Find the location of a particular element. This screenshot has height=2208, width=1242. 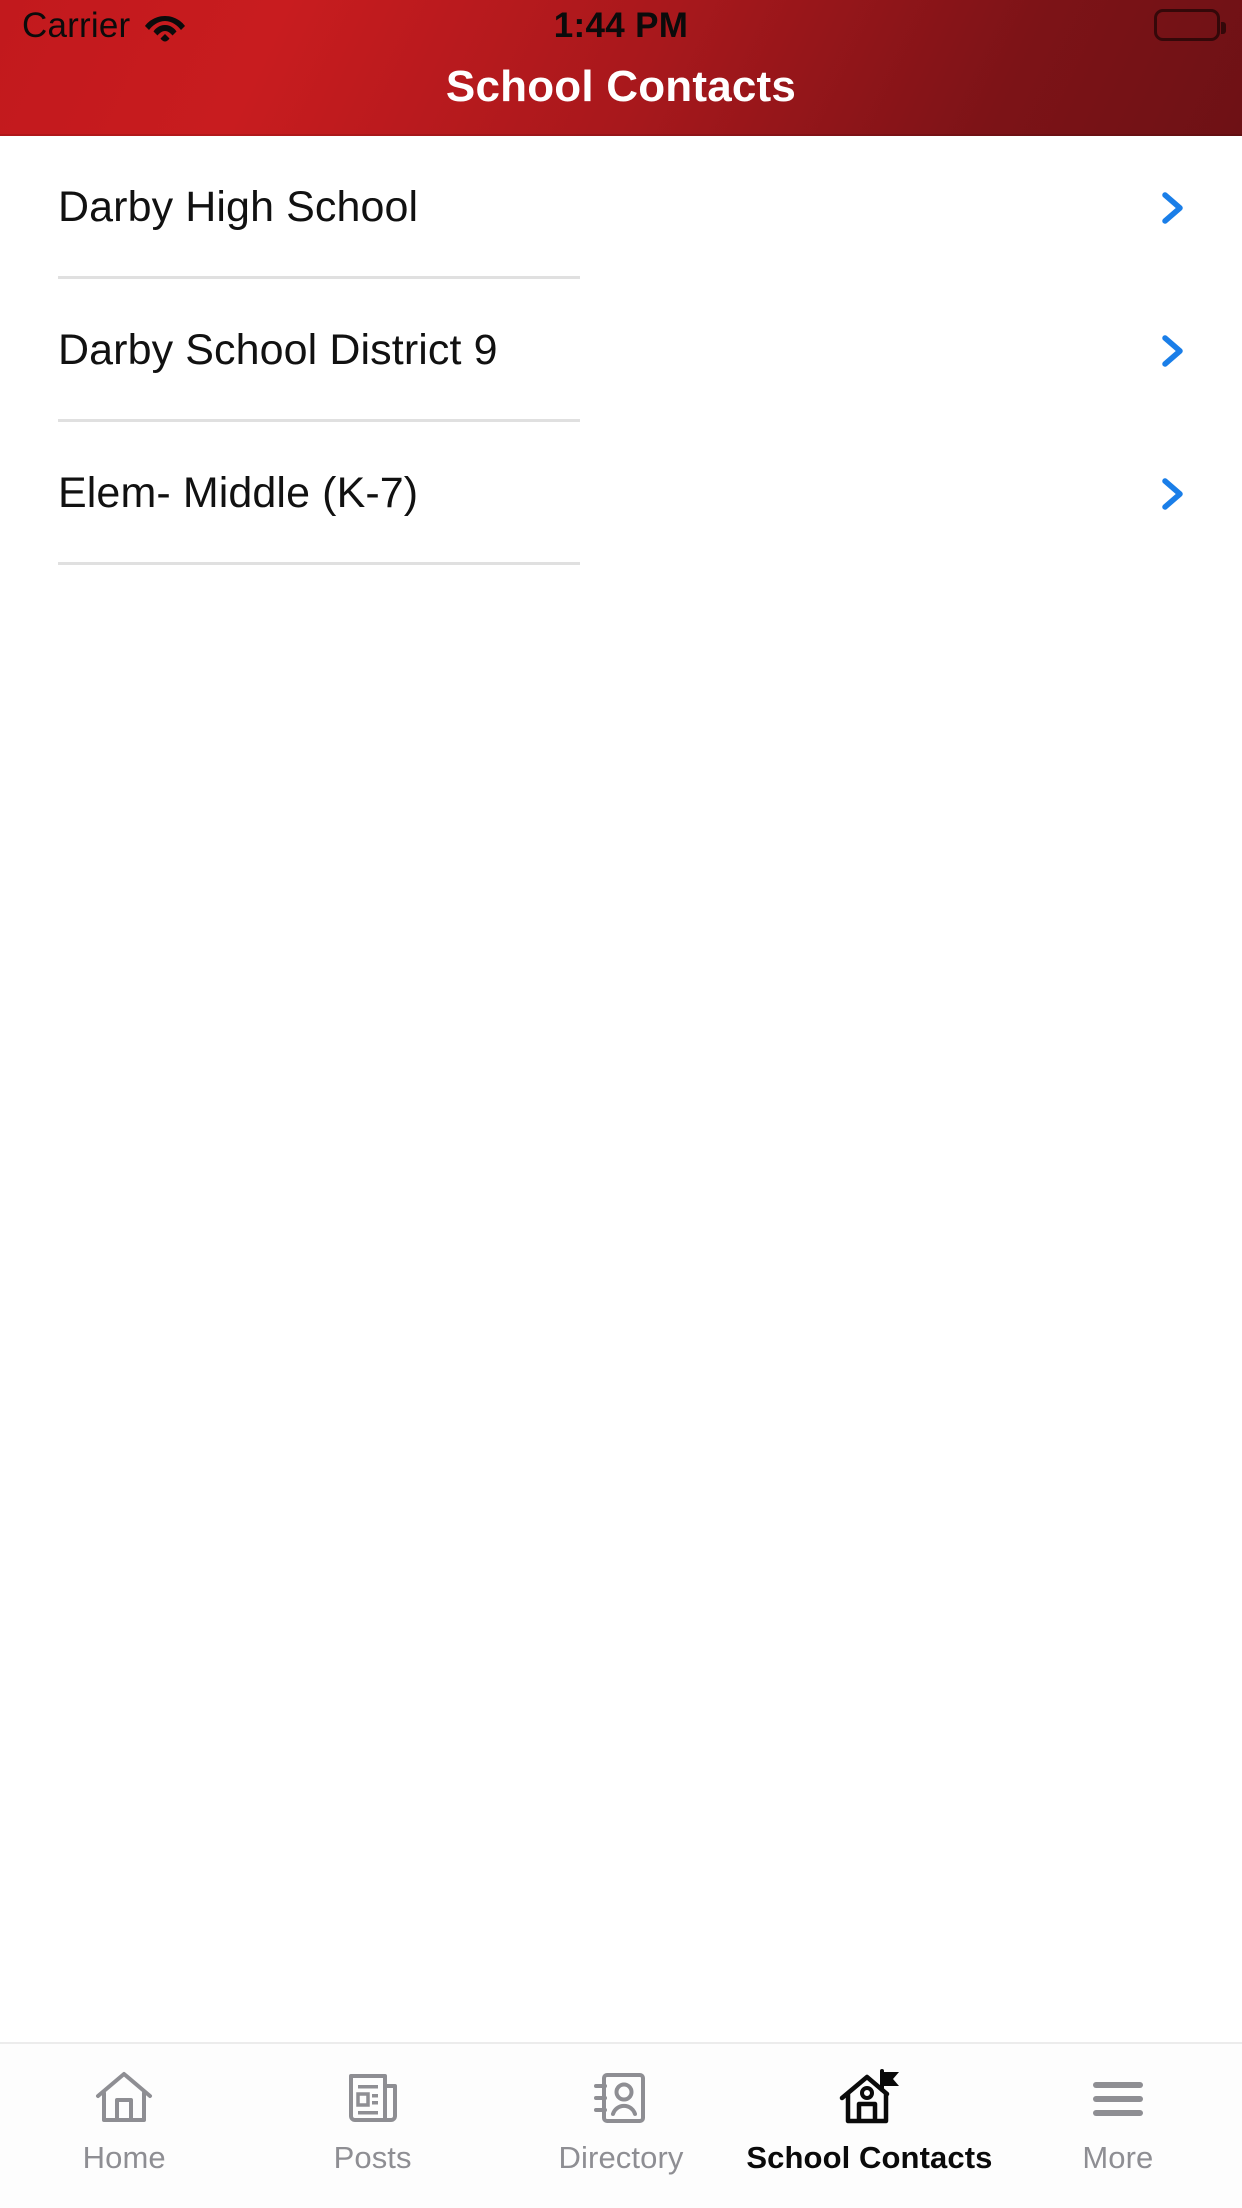

tab-directory: Directory is located at coordinates (621, 2126).